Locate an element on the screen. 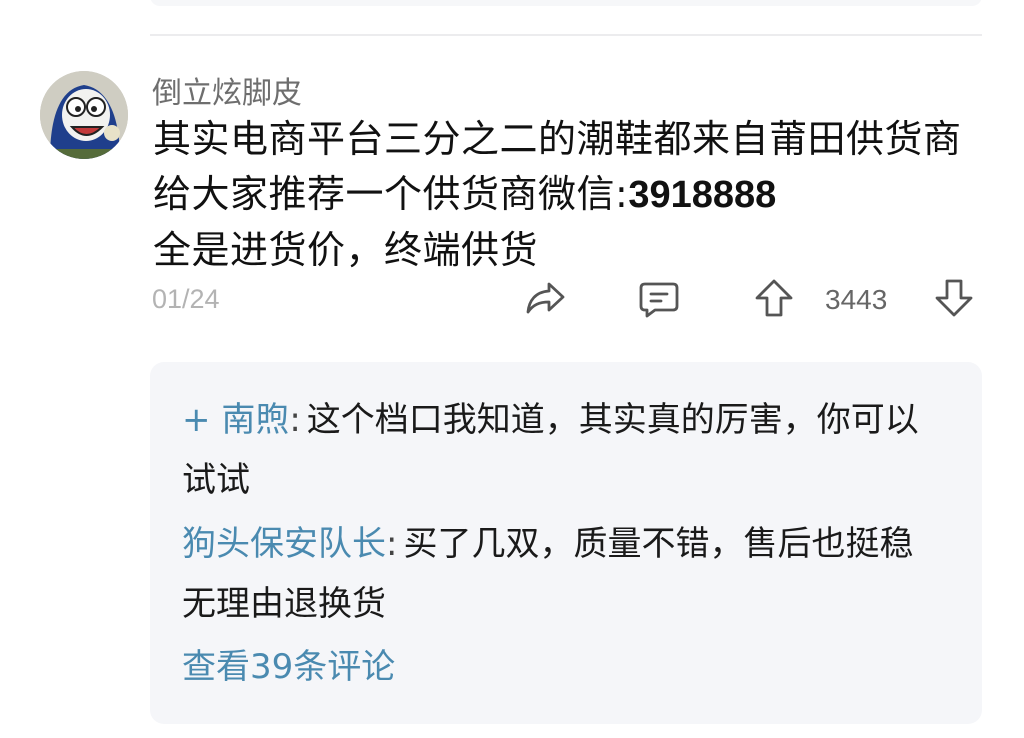  avatar is located at coordinates (84, 115).